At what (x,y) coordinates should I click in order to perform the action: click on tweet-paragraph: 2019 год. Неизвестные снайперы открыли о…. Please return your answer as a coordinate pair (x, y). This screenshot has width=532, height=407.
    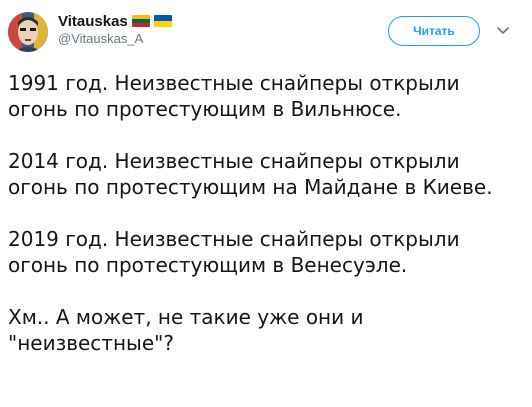
    Looking at the image, I should click on (234, 252).